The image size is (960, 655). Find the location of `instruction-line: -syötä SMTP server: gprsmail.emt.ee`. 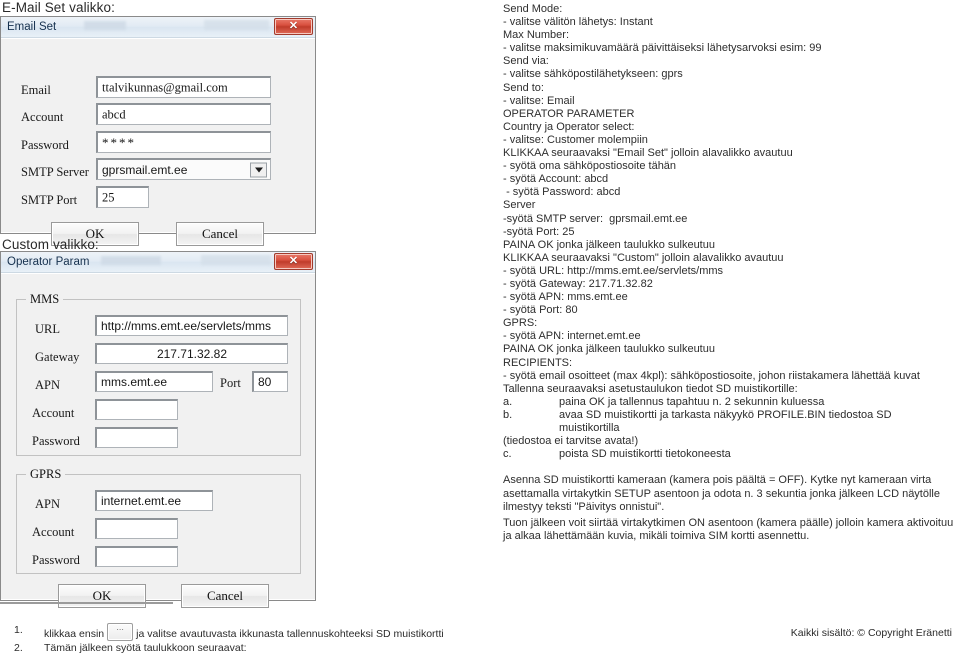

instruction-line: -syötä SMTP server: gprsmail.emt.ee is located at coordinates (595, 218).